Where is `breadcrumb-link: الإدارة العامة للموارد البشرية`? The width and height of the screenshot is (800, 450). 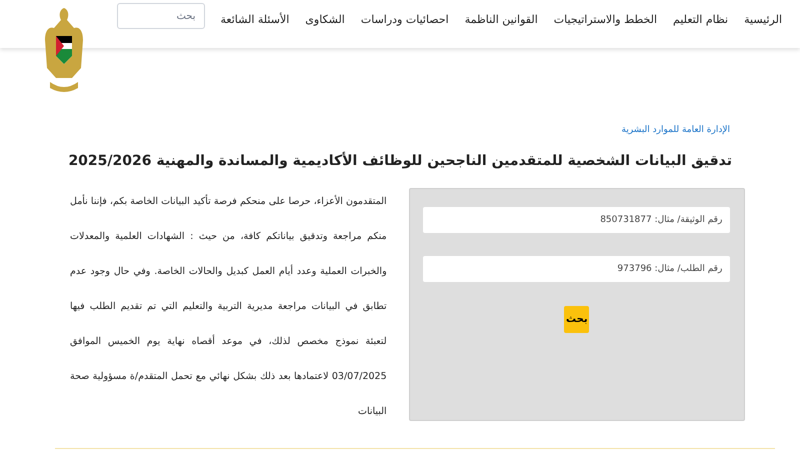 breadcrumb-link: الإدارة العامة للموارد البشرية is located at coordinates (400, 131).